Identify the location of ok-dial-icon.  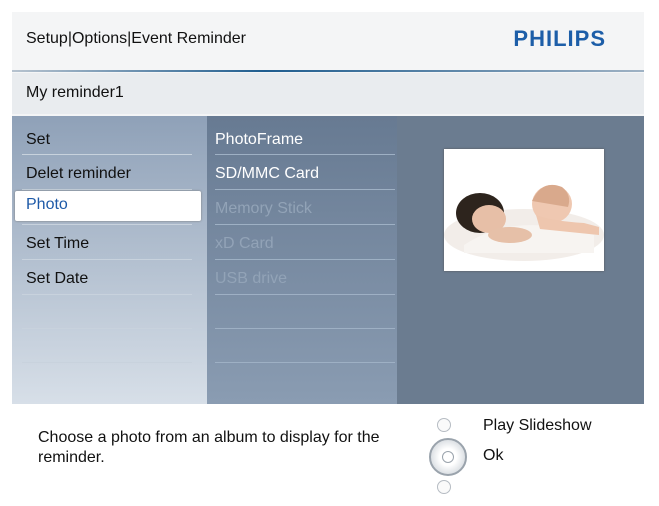
(448, 457).